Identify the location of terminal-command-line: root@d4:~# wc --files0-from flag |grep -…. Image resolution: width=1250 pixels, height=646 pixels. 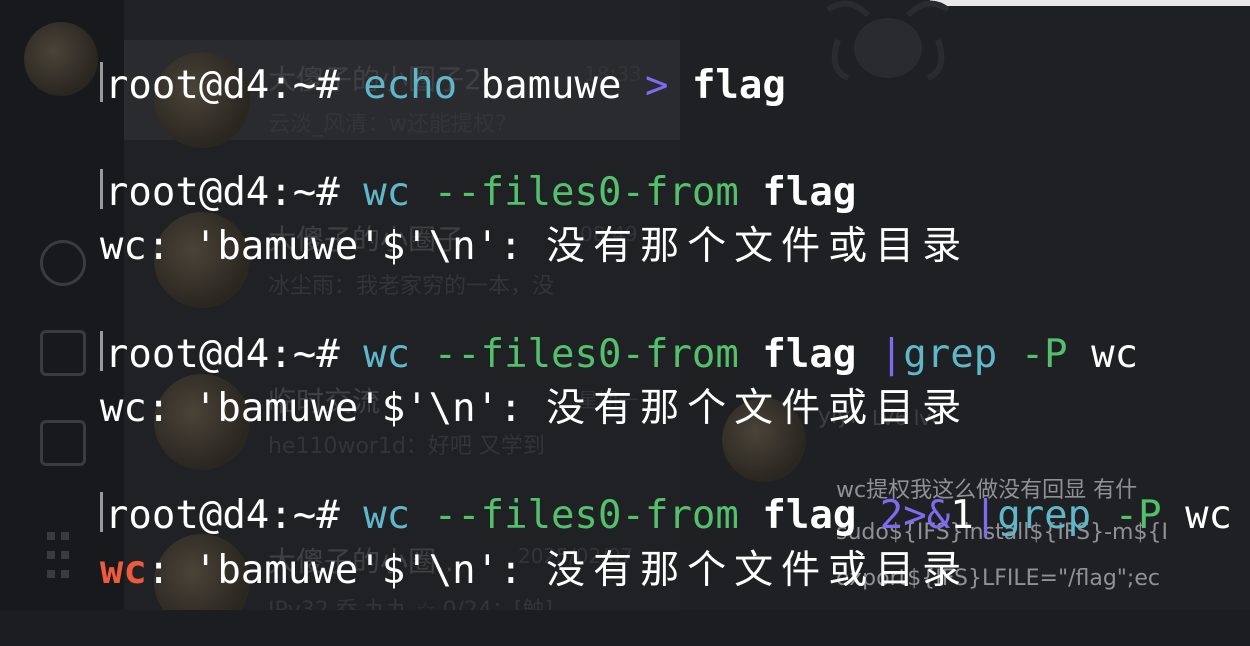
(572, 328).